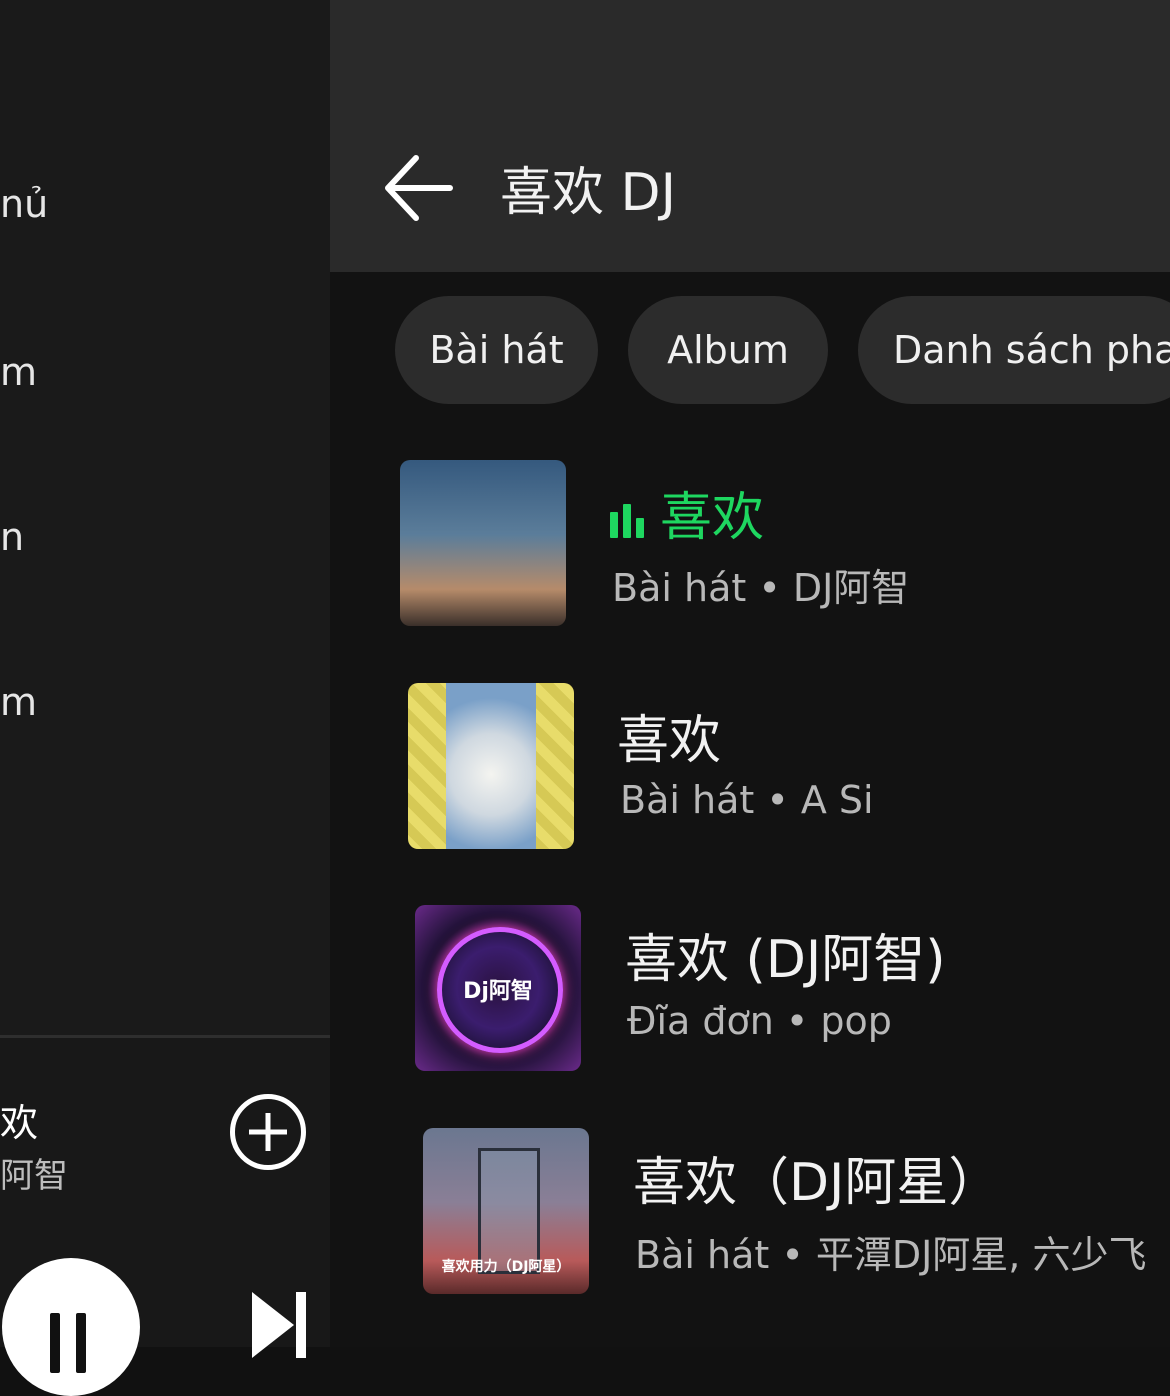 Image resolution: width=1170 pixels, height=1396 pixels. Describe the element at coordinates (506, 1267) in the screenshot. I see `cover-label: 喜欢用力（DJ阿星）` at that location.